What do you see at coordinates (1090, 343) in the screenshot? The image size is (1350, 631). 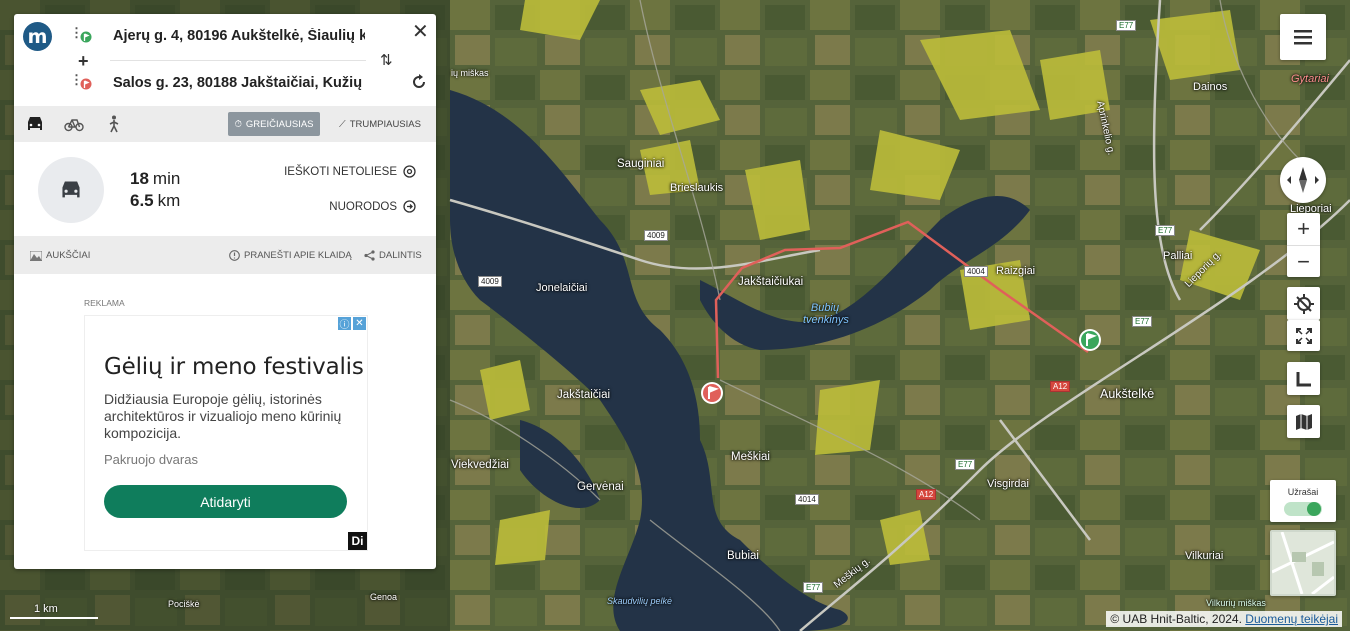 I see `start-marker-icon` at bounding box center [1090, 343].